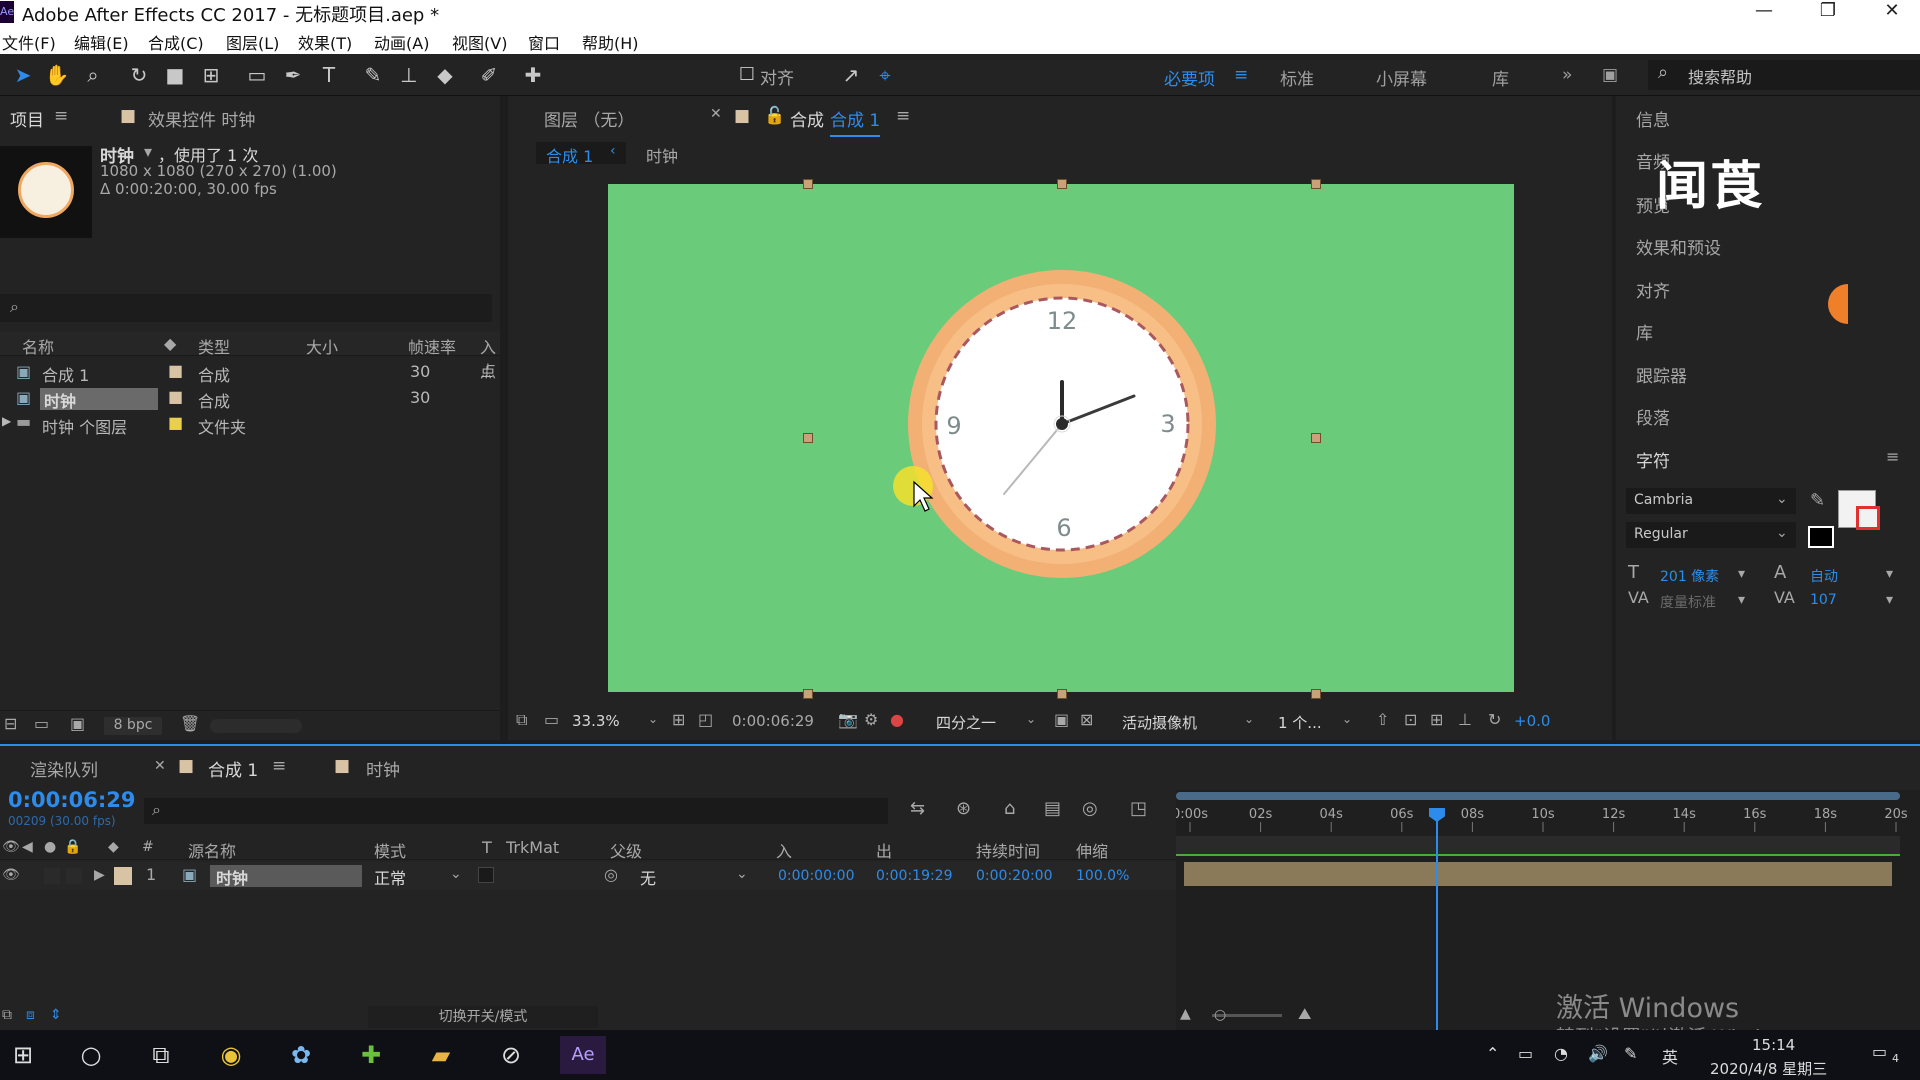 The width and height of the screenshot is (1920, 1080). Describe the element at coordinates (212, 850) in the screenshot. I see `col-source-name: 源名称` at that location.